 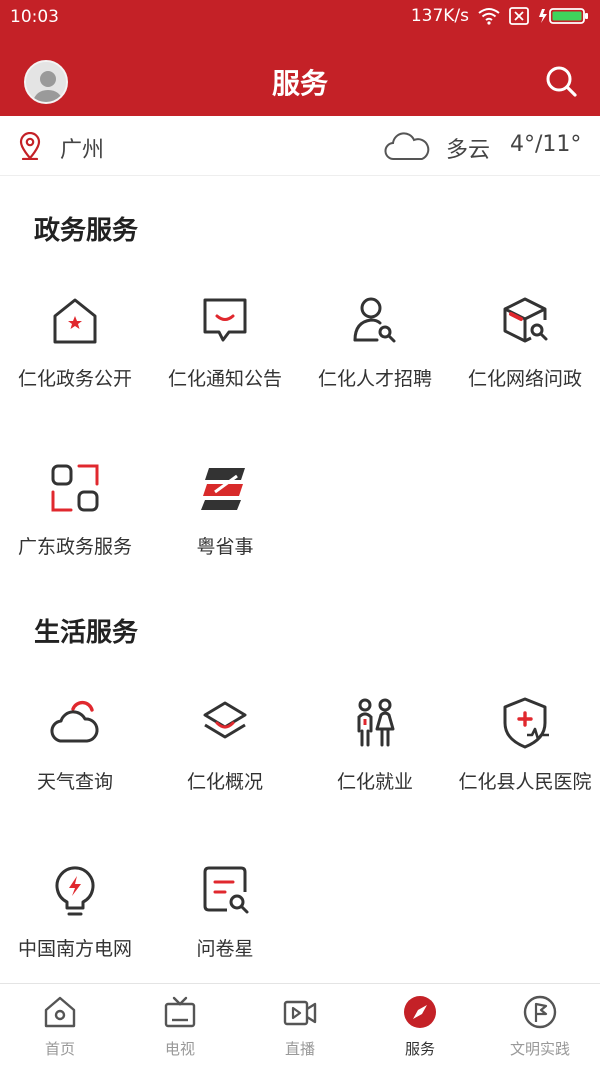 I want to click on service-item-employment: 仁化就业, so click(x=375, y=744).